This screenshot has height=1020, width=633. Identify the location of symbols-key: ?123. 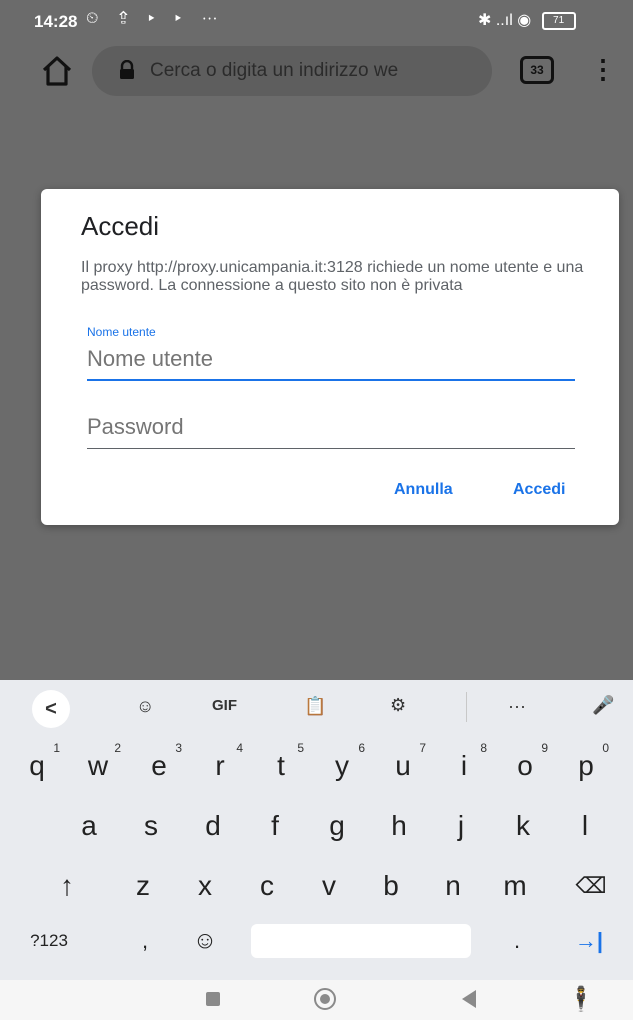
(49, 952).